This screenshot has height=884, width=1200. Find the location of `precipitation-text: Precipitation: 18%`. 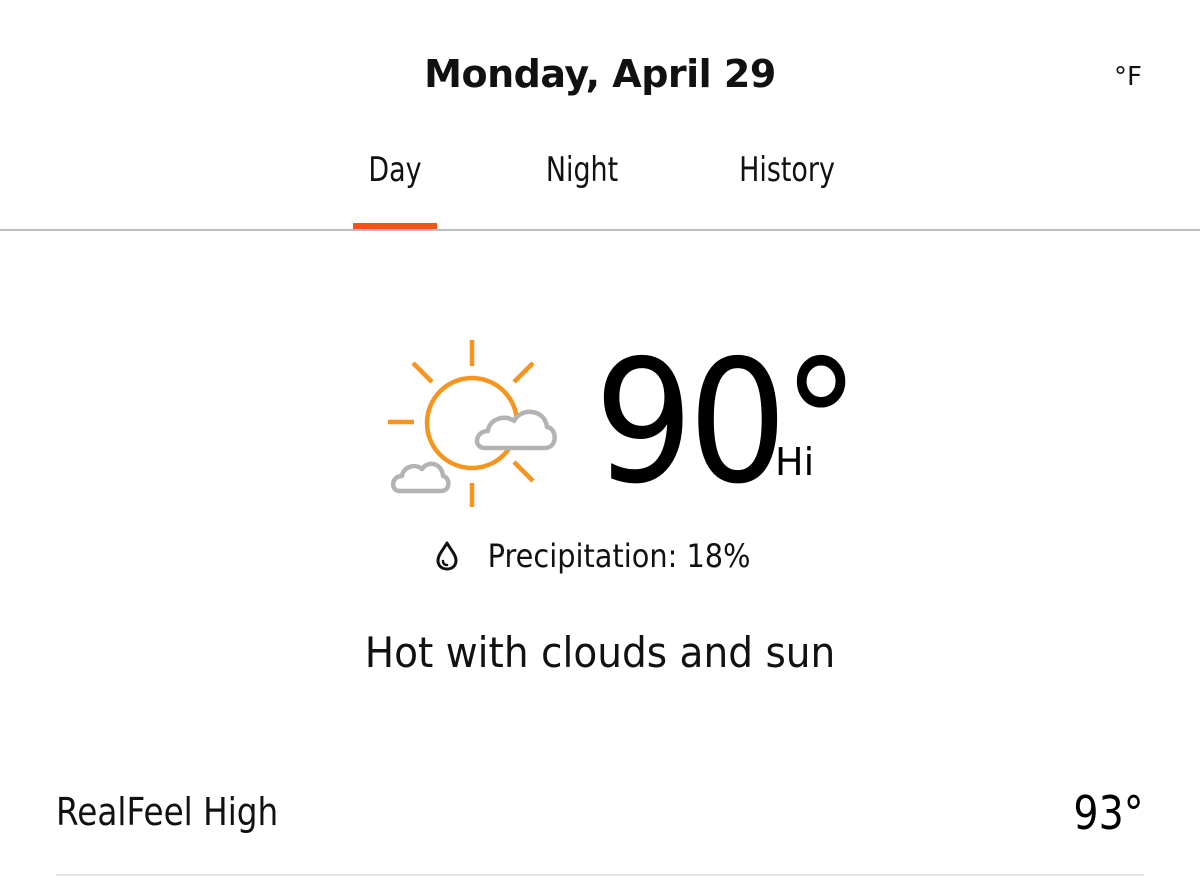

precipitation-text: Precipitation: 18% is located at coordinates (619, 556).